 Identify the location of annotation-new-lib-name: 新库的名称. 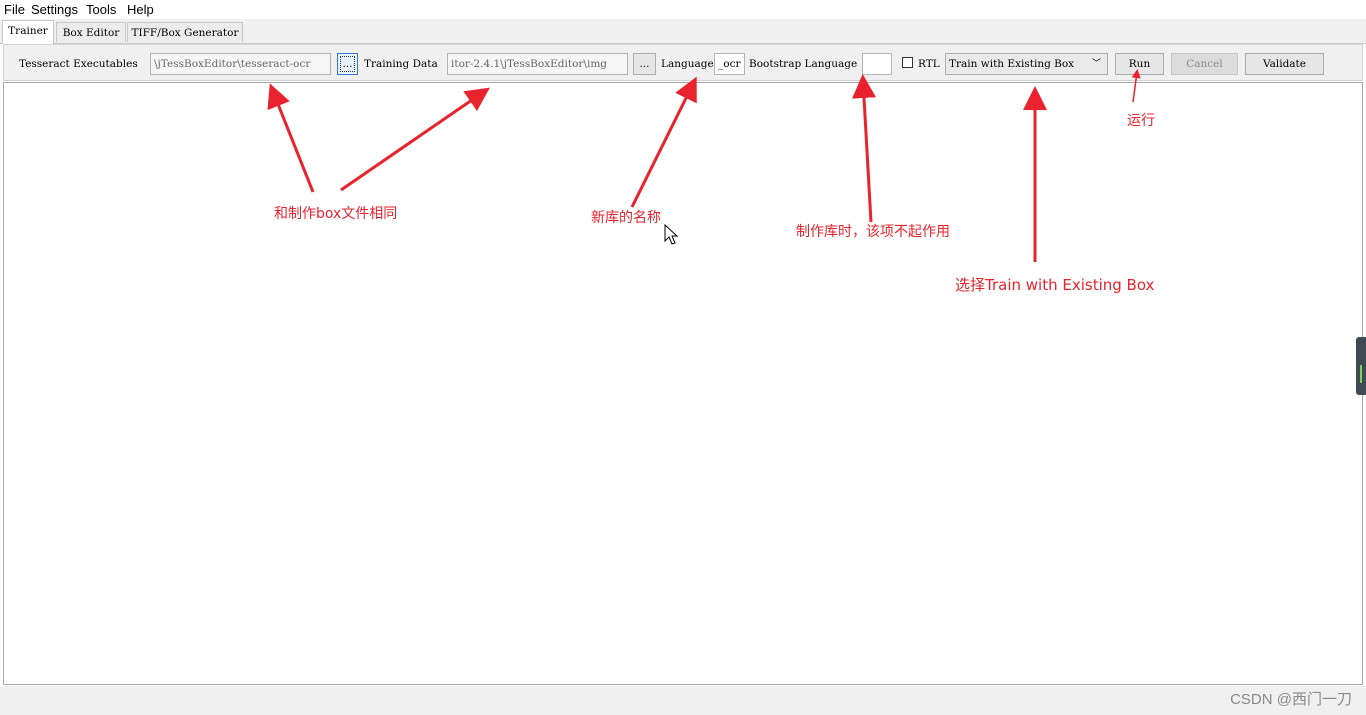
(626, 218).